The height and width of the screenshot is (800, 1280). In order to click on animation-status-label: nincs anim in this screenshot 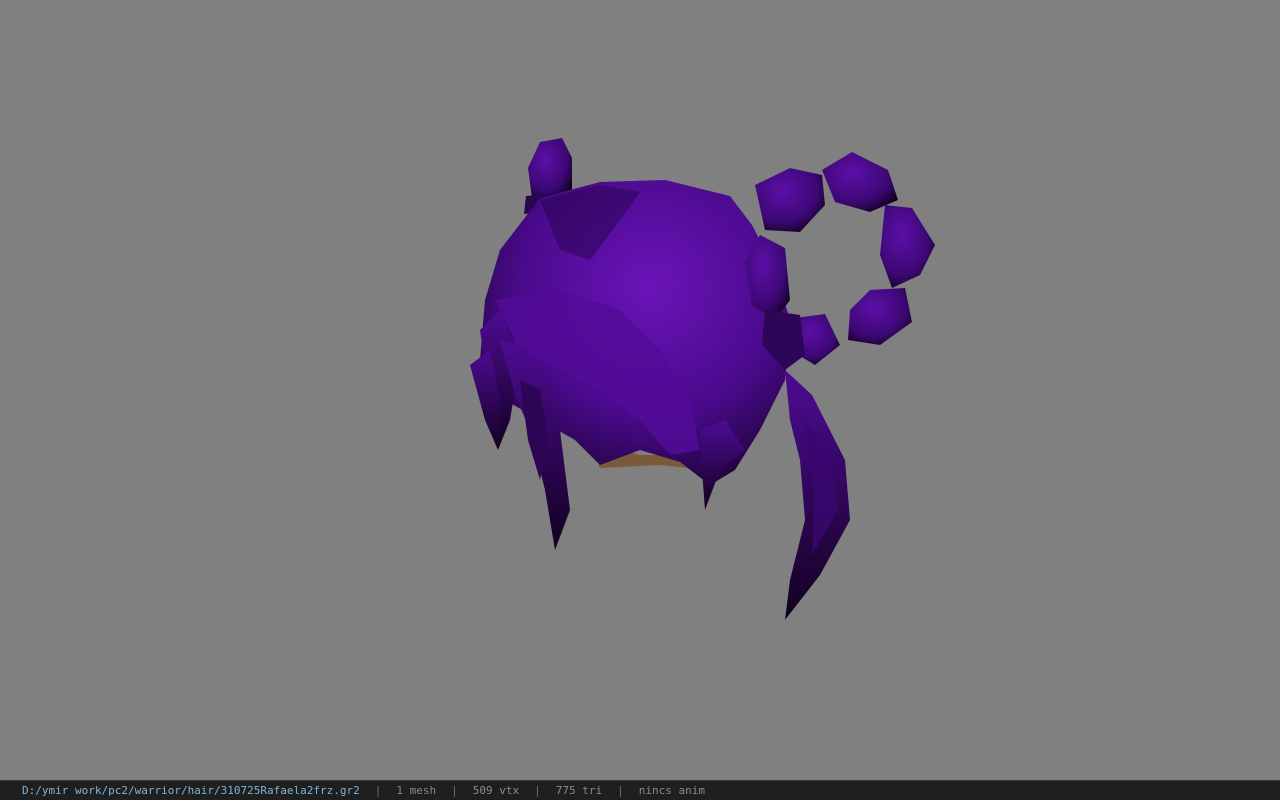, I will do `click(671, 790)`.